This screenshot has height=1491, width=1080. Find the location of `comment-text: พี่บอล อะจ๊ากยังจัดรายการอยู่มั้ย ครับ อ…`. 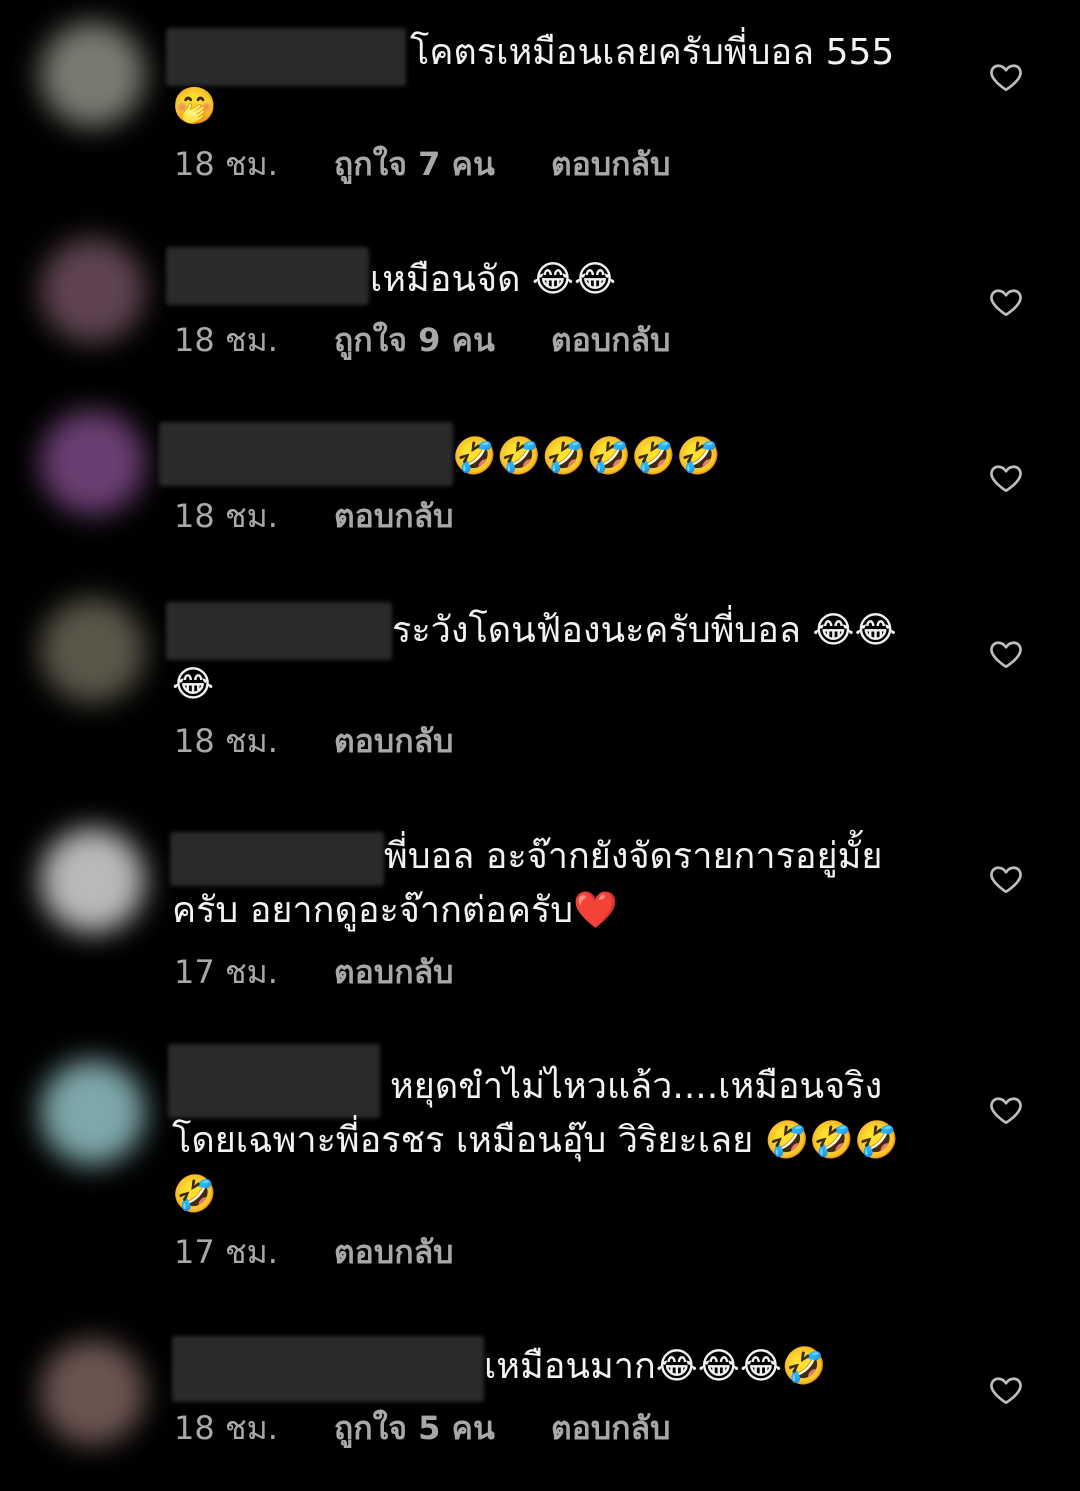

comment-text: พี่บอล อะจ๊ากยังจัดรายการอยู่มั้ย ครับ อ… is located at coordinates (527, 883).